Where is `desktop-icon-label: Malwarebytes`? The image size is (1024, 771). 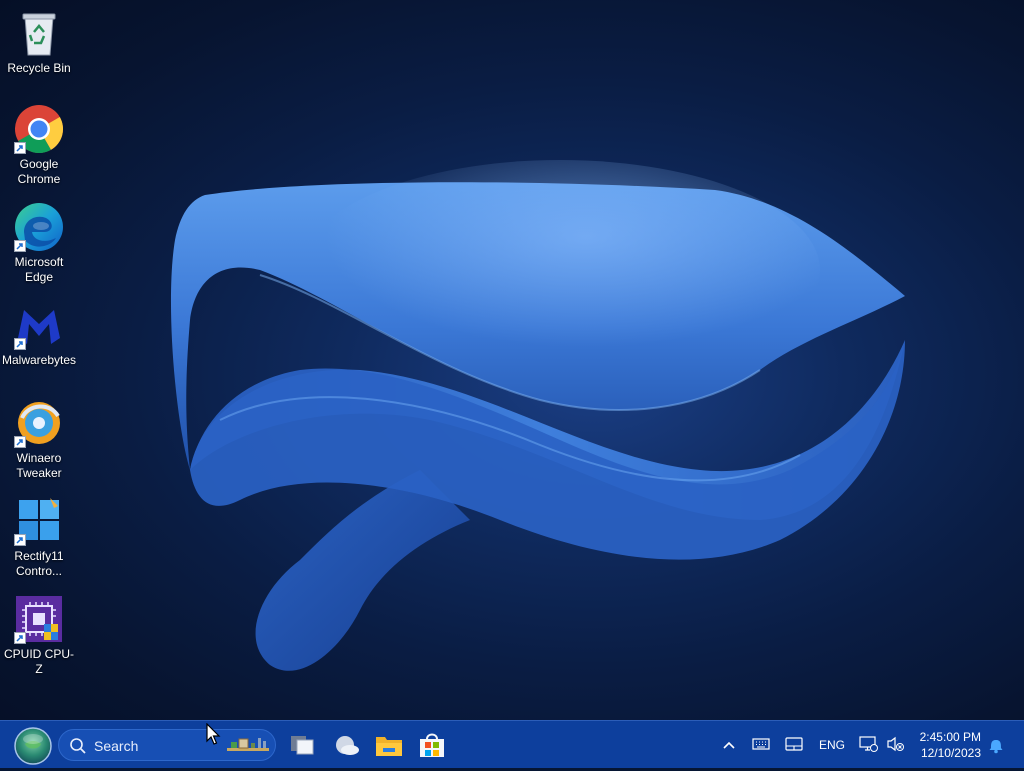
desktop-icon-label: Malwarebytes is located at coordinates (39, 360).